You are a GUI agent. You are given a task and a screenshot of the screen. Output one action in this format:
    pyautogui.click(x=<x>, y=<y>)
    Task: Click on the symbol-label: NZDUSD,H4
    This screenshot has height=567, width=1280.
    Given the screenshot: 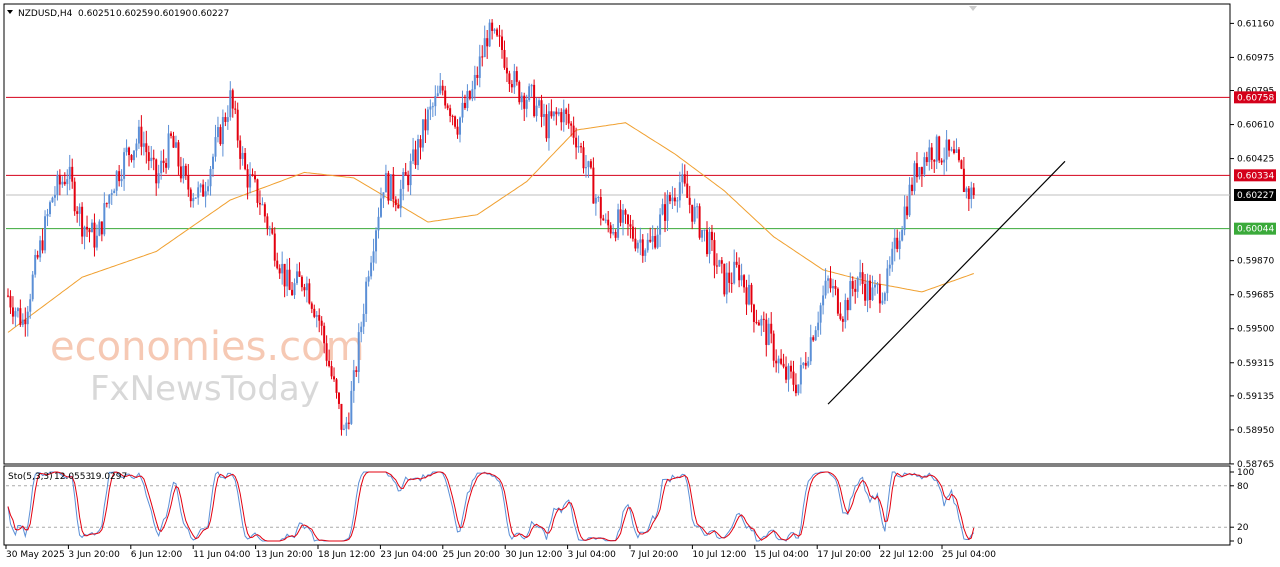 What is the action you would take?
    pyautogui.click(x=45, y=14)
    